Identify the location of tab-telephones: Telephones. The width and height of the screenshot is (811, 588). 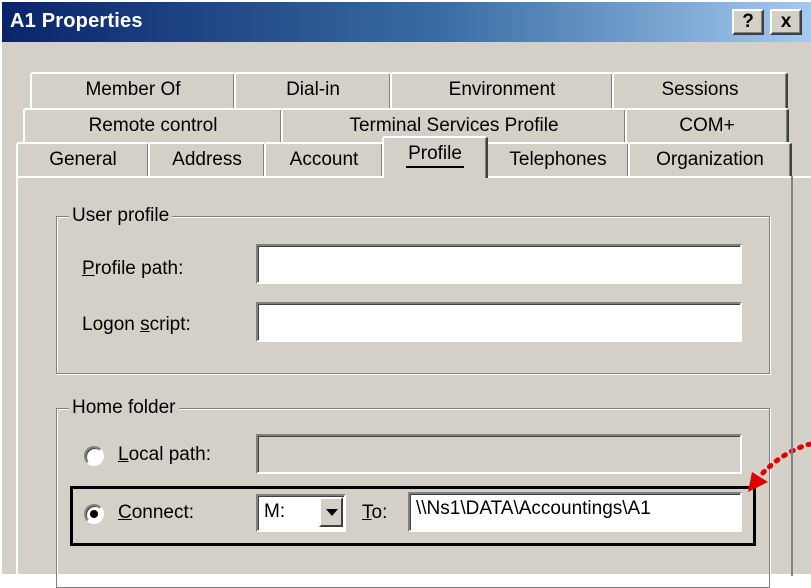
(558, 160).